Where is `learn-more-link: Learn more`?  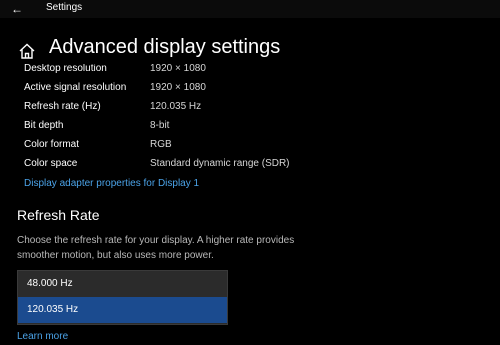 learn-more-link: Learn more is located at coordinates (42, 336).